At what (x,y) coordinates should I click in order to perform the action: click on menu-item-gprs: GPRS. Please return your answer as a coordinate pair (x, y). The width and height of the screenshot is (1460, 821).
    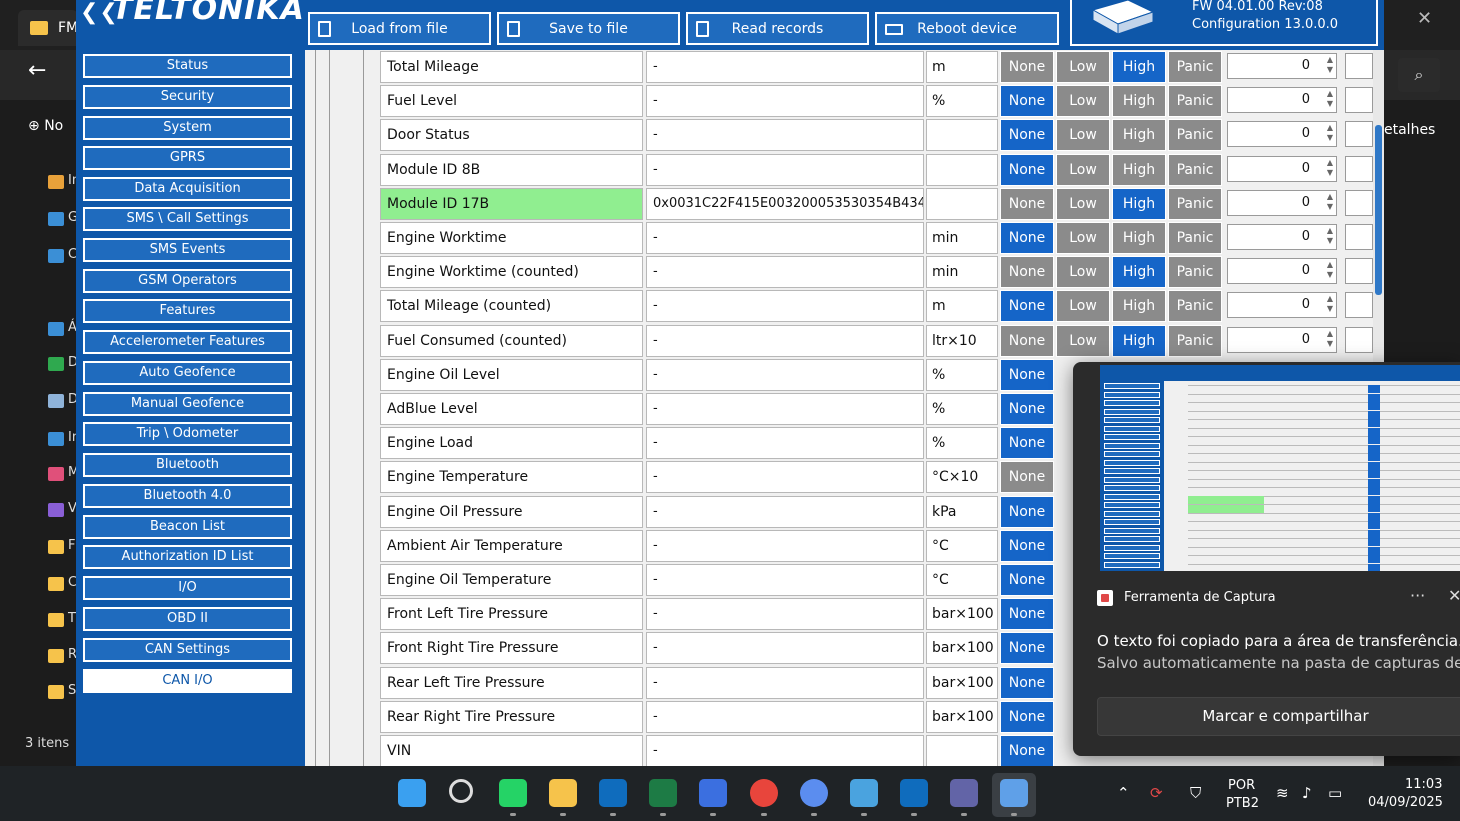
    Looking at the image, I should click on (187, 158).